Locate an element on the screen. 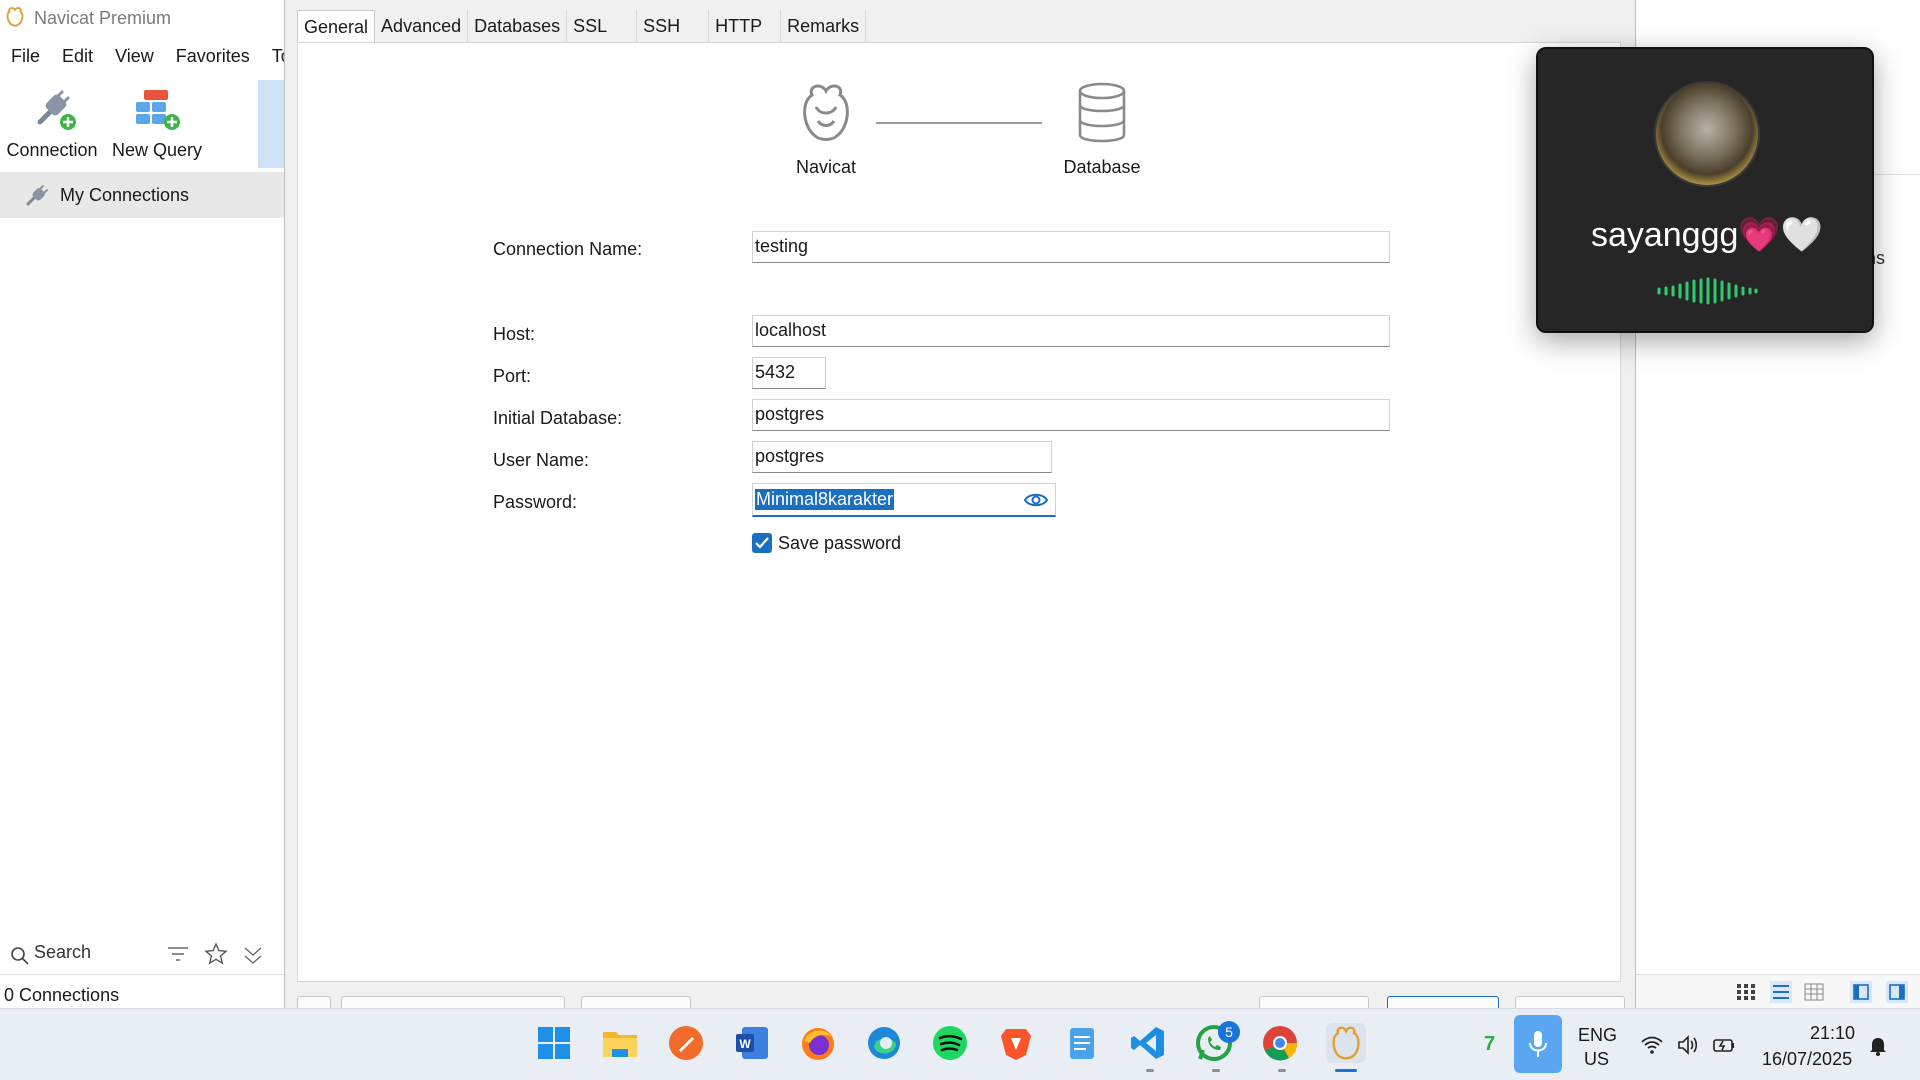 The height and width of the screenshot is (1080, 1920). window-title: Navicat Premium is located at coordinates (103, 18).